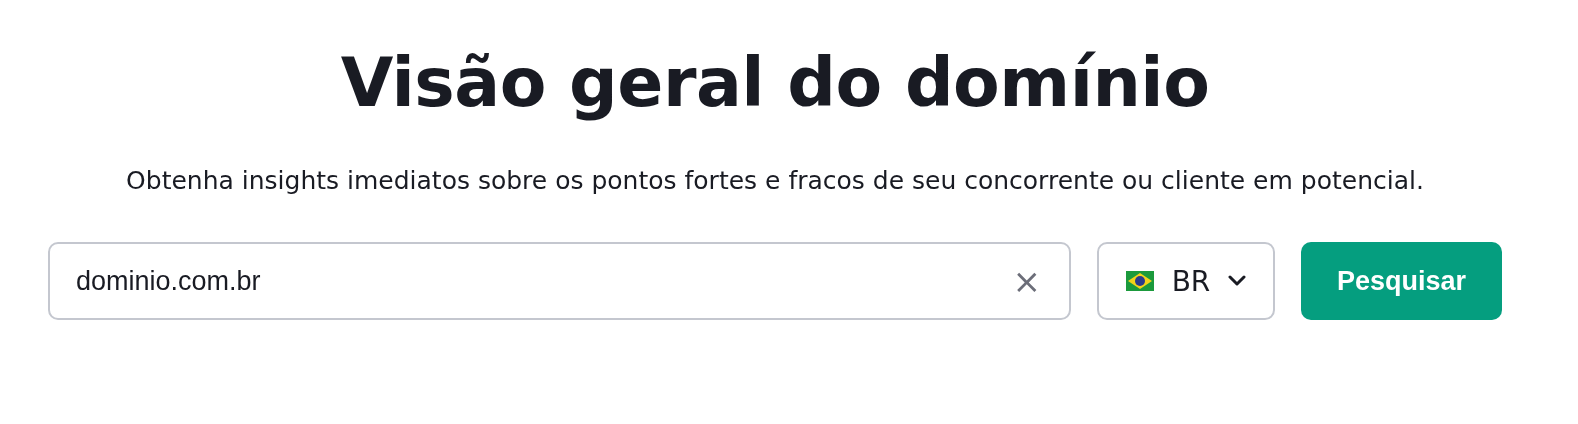  I want to click on page-description: Obtenha insights imediatos sobre os pontos fortes e fracos de seu concorrente ou cliente em potencial., so click(775, 181).